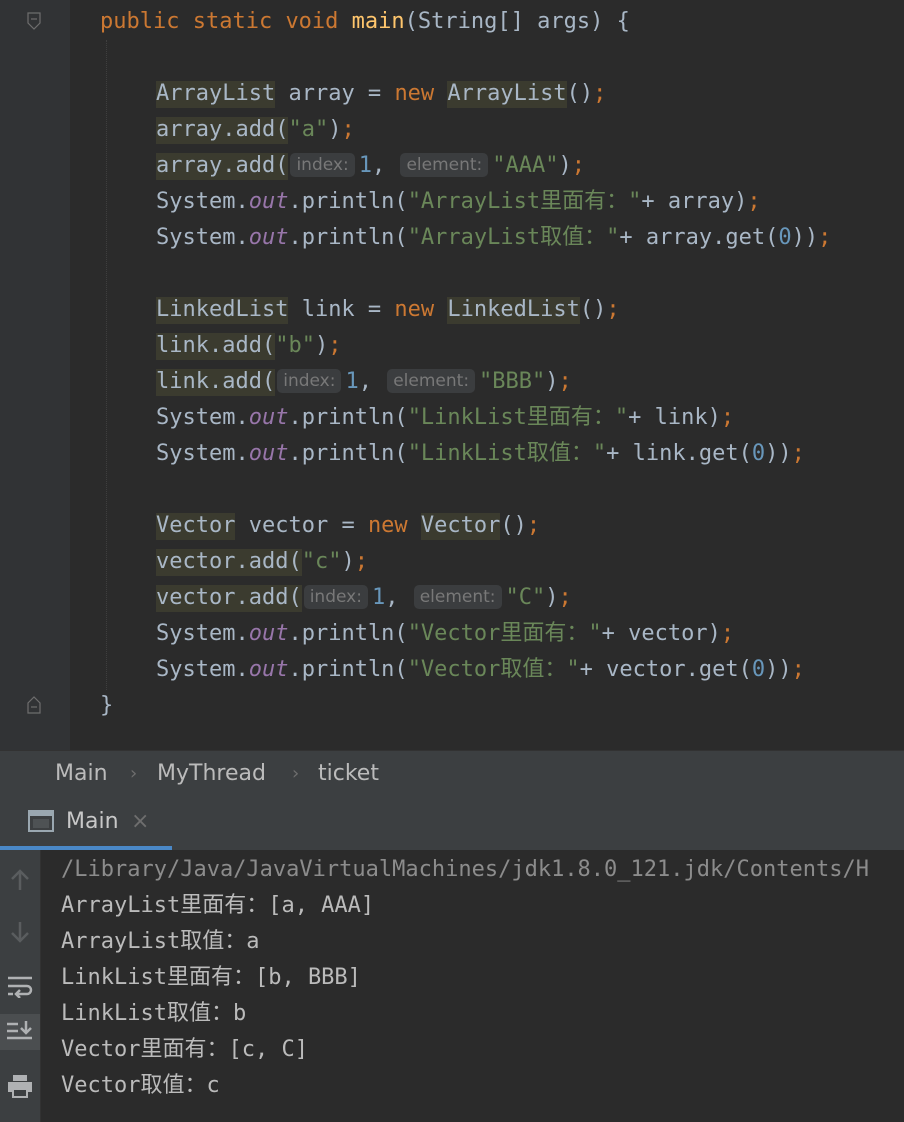 The width and height of the screenshot is (904, 1122). What do you see at coordinates (34, 21) in the screenshot?
I see `fold-collapse-icon` at bounding box center [34, 21].